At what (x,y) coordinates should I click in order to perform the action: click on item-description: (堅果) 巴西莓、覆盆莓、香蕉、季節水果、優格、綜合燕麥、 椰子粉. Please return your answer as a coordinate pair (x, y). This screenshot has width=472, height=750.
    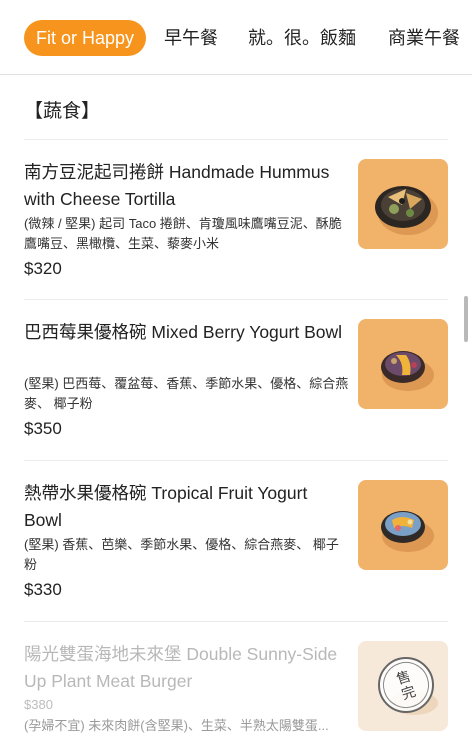
    Looking at the image, I should click on (186, 393).